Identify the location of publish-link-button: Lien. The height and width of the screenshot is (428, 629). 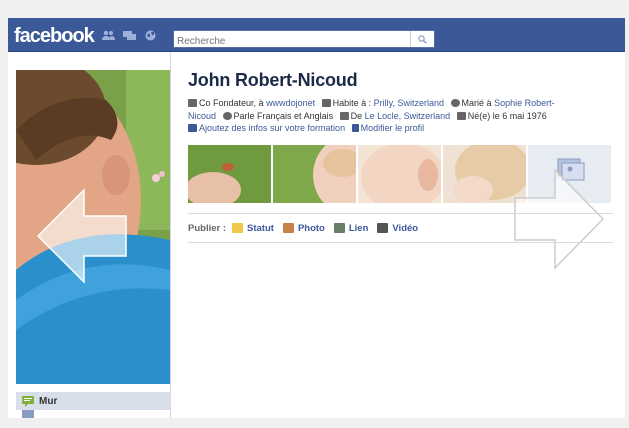
(351, 228).